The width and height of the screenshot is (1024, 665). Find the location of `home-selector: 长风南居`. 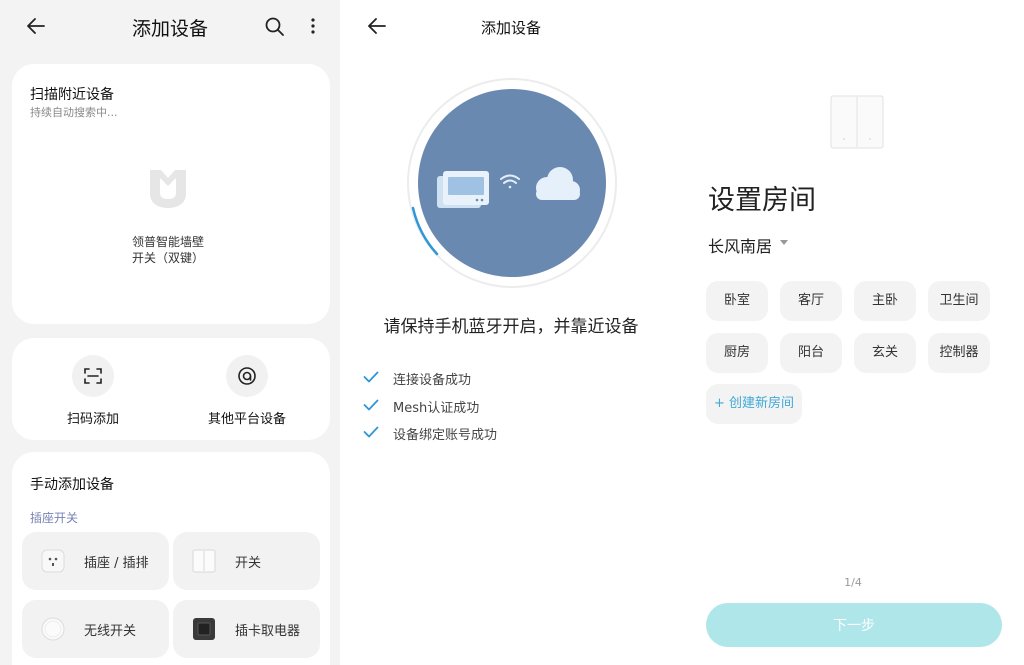

home-selector: 长风南居 is located at coordinates (740, 245).